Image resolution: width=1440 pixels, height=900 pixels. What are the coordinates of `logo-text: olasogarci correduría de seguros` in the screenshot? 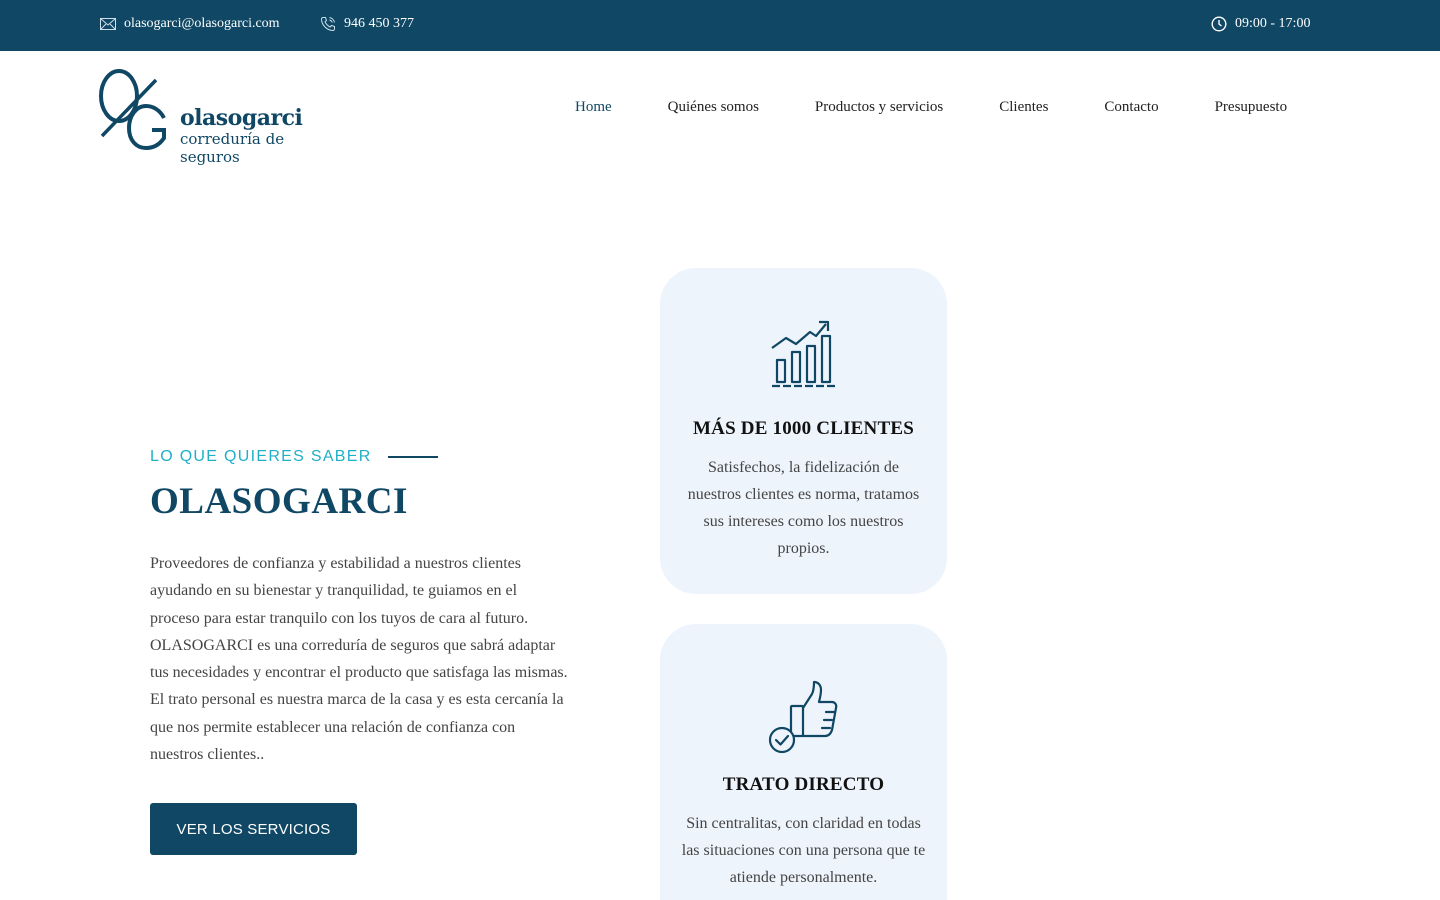 It's located at (259, 136).